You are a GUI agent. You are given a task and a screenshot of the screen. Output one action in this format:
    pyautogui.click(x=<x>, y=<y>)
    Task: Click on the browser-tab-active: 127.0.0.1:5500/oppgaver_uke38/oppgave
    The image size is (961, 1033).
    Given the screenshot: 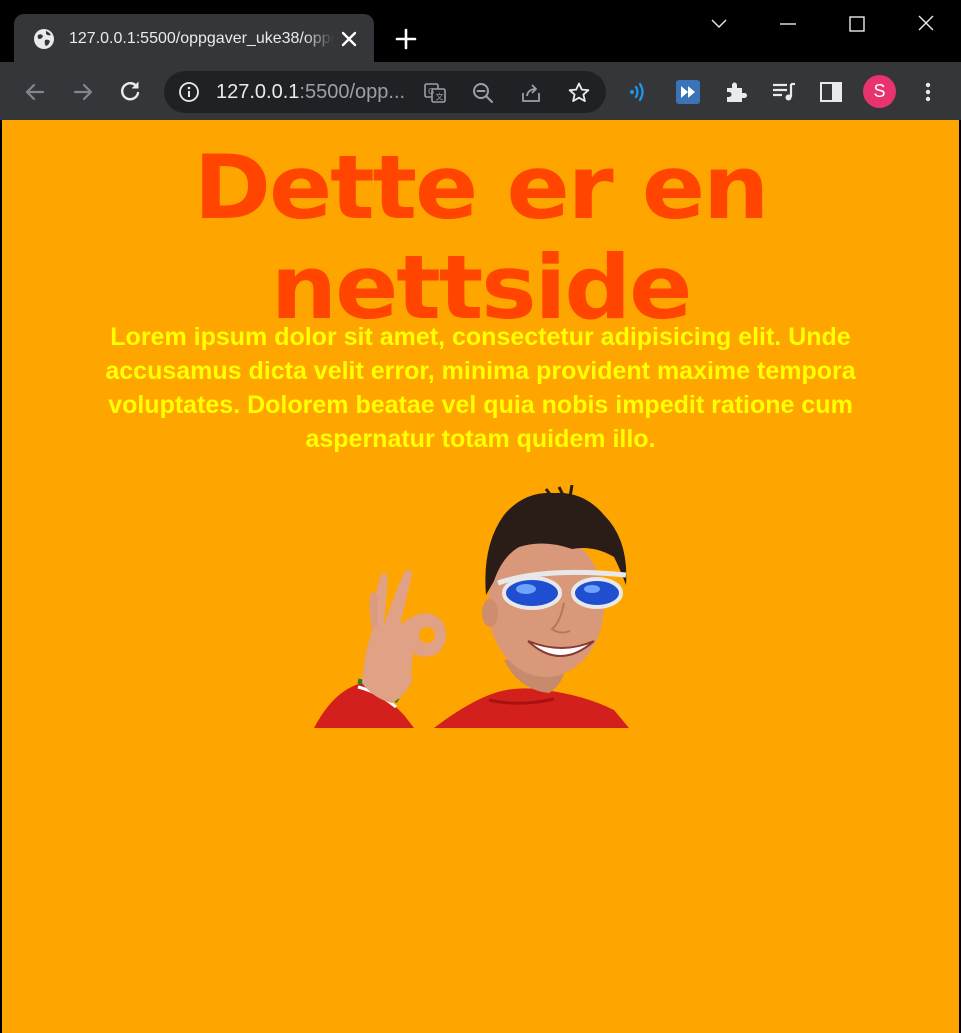 What is the action you would take?
    pyautogui.click(x=194, y=38)
    